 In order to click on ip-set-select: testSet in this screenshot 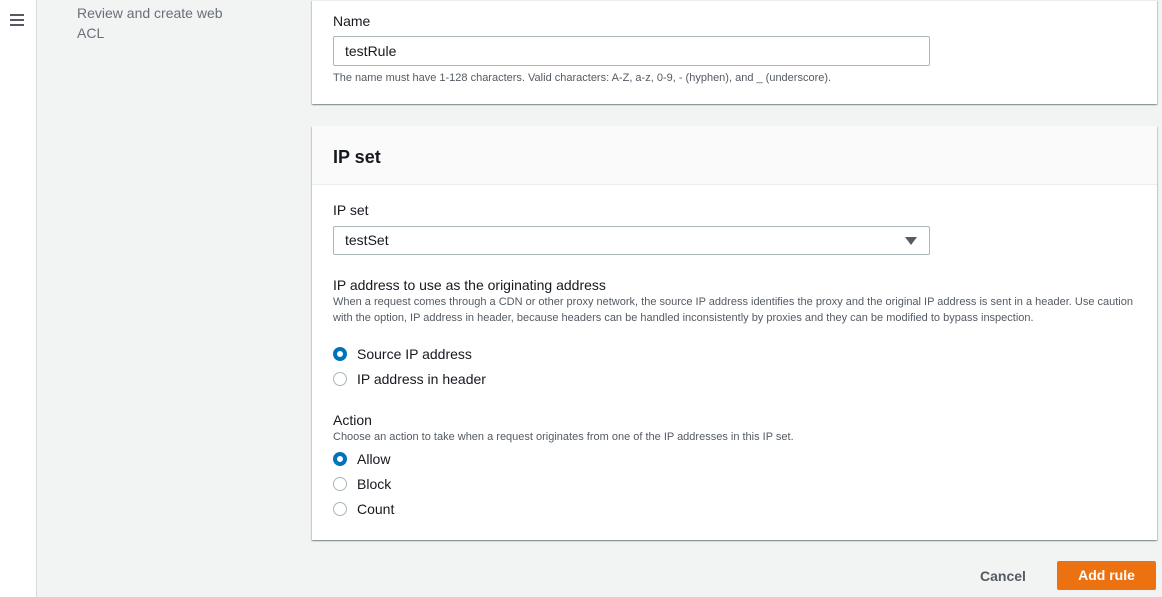, I will do `click(631, 240)`.